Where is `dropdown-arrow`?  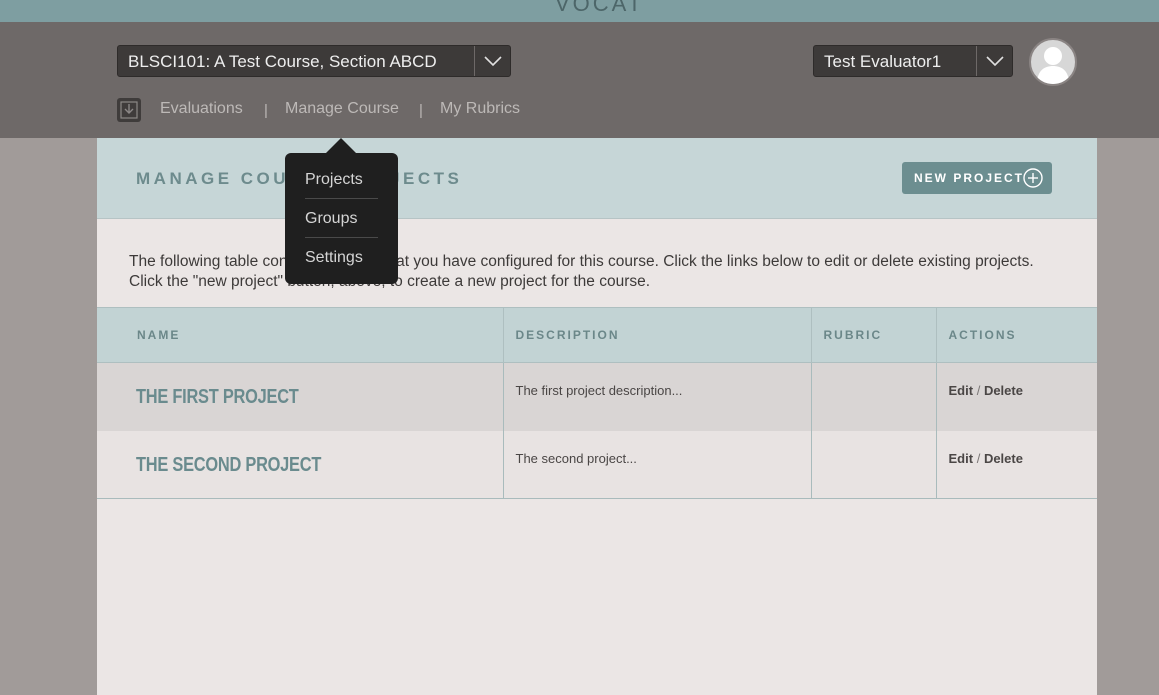
dropdown-arrow is located at coordinates (341, 145).